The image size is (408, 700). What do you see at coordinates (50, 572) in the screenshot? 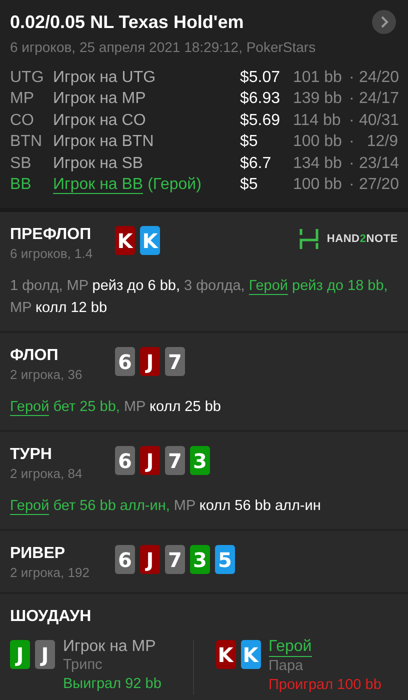
I see `street-info: 2 игрока, 192` at bounding box center [50, 572].